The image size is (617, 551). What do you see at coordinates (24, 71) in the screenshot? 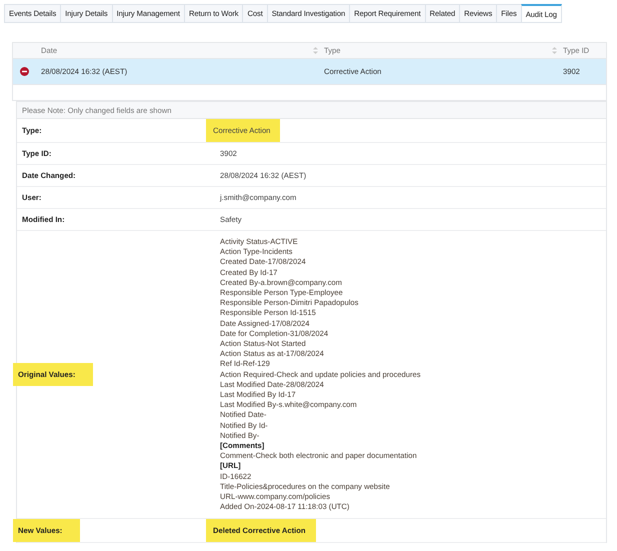
I see `remove-icon` at bounding box center [24, 71].